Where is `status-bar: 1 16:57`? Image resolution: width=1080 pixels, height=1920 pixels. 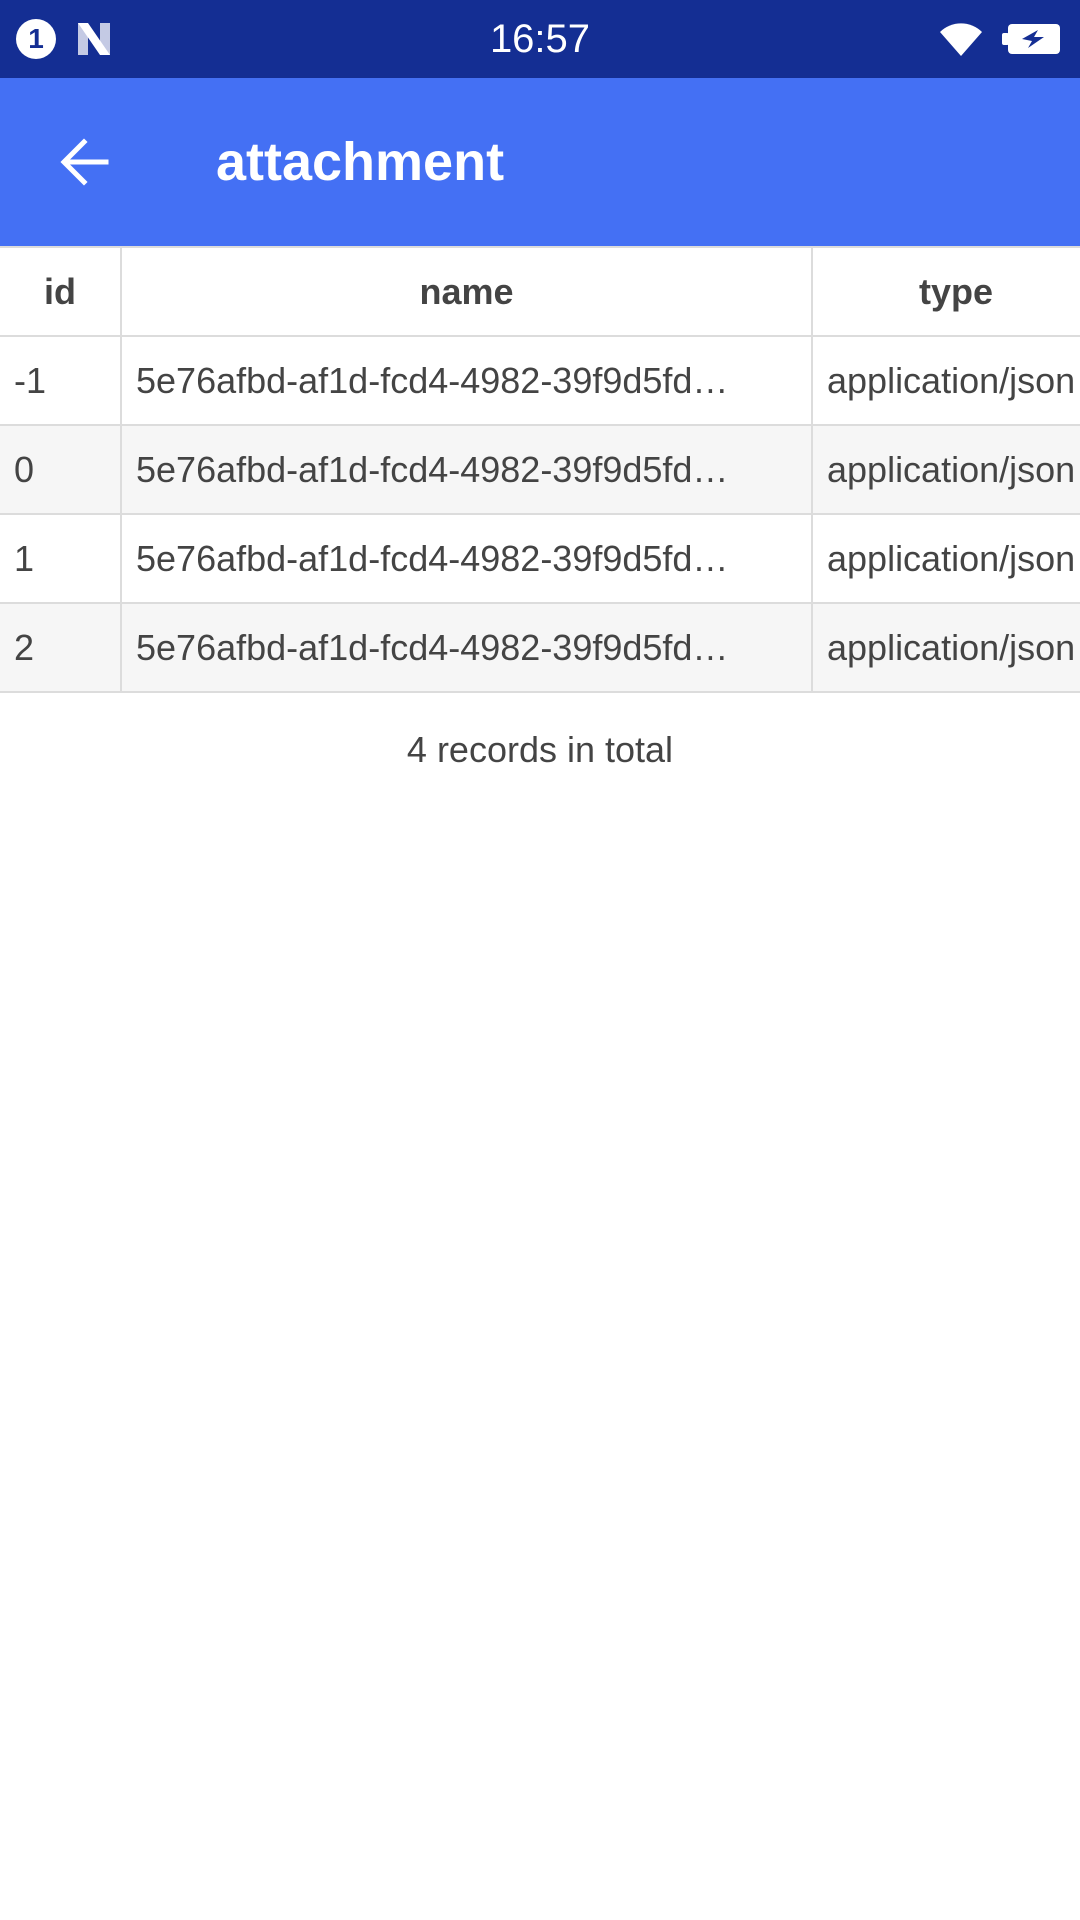 status-bar: 1 16:57 is located at coordinates (540, 39).